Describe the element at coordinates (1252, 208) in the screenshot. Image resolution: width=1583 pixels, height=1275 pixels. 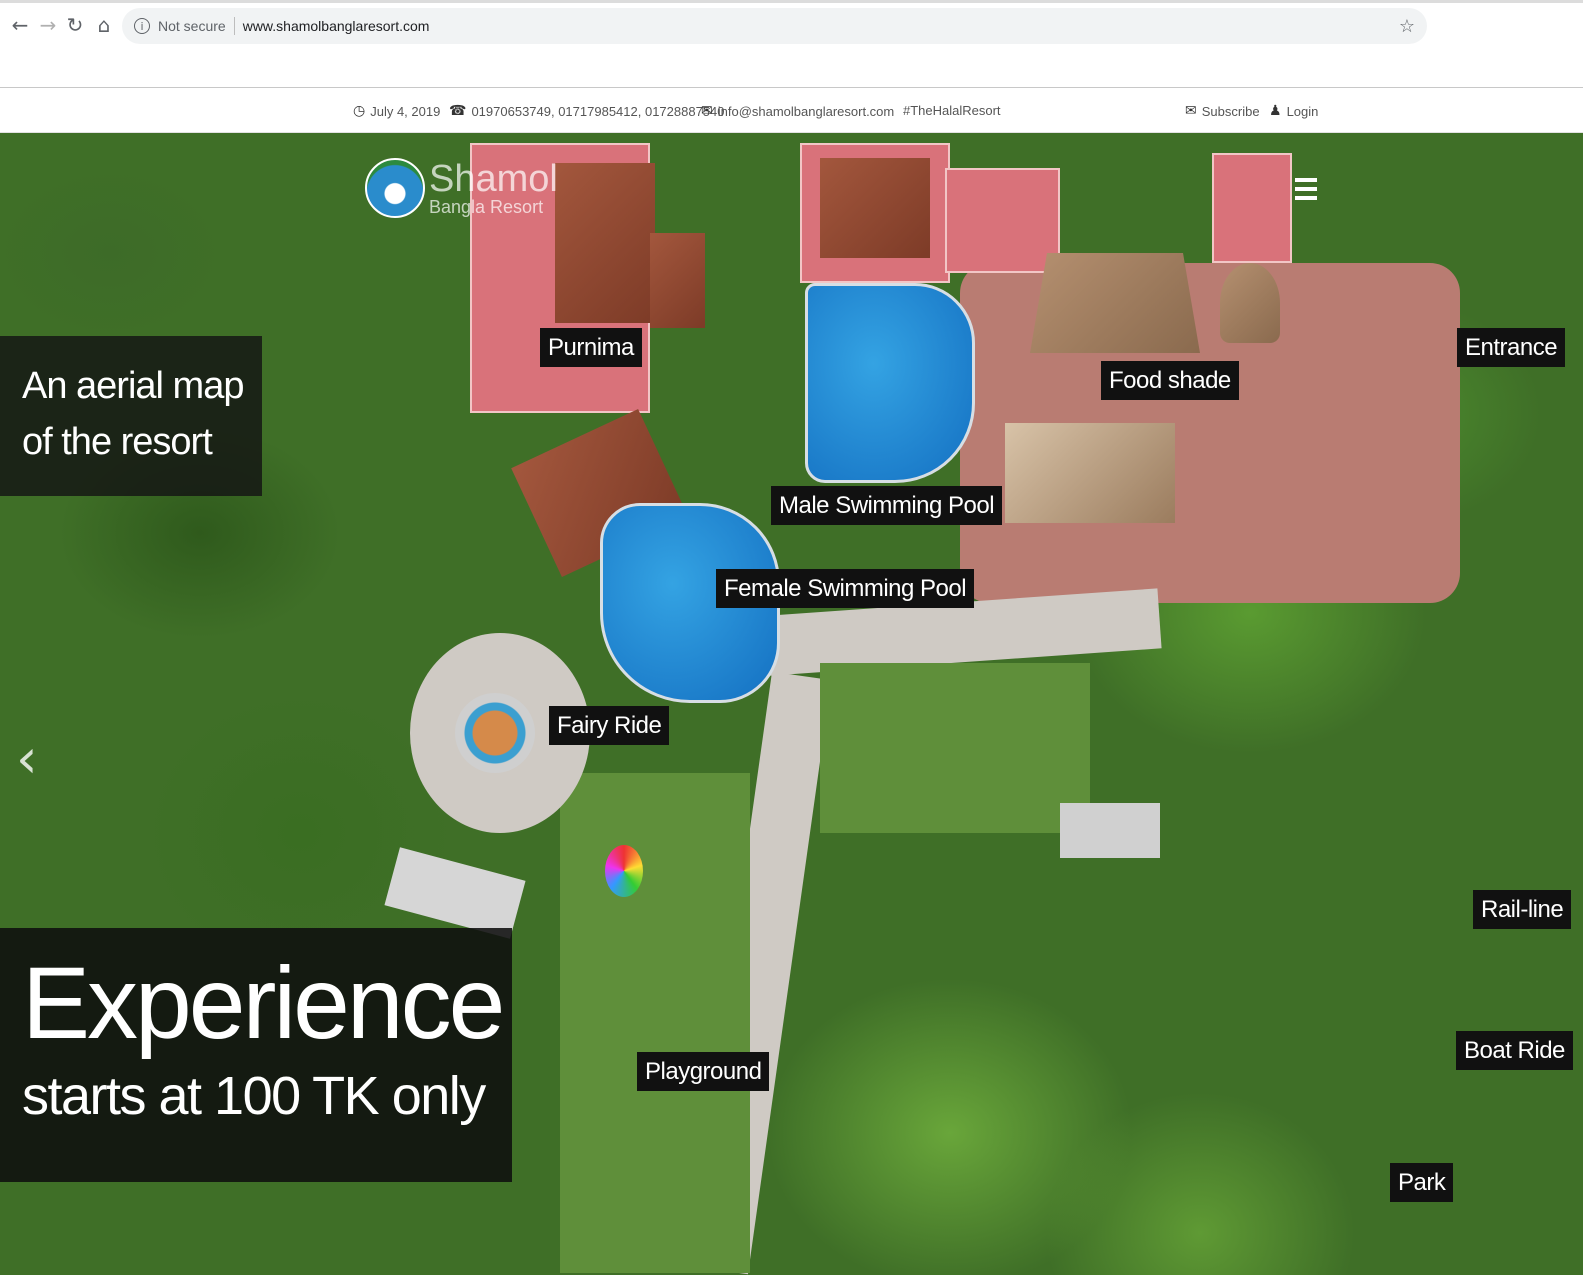
I see `red-roof-building` at that location.